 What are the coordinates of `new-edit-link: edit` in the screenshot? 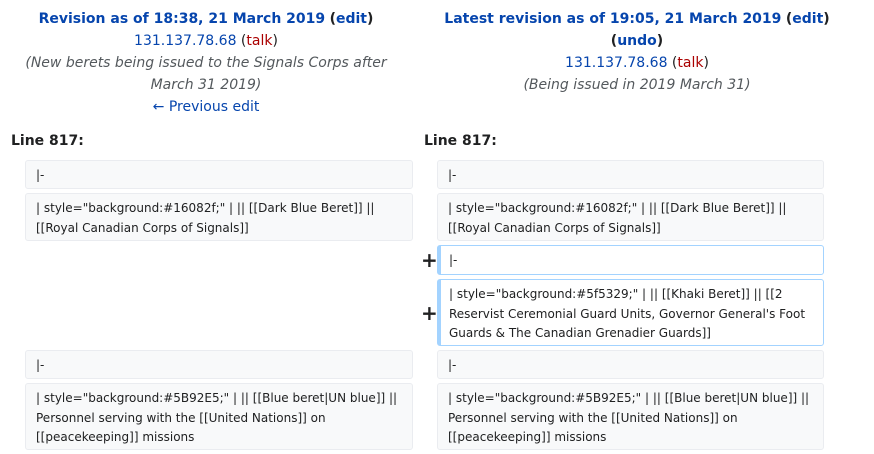 It's located at (807, 19).